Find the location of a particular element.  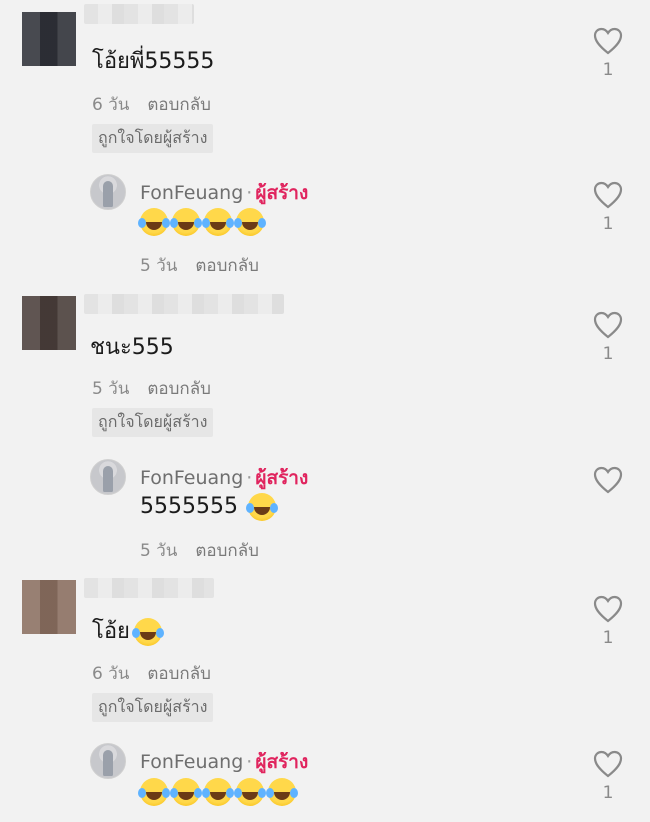

comment-time: 5 วัน is located at coordinates (111, 389).